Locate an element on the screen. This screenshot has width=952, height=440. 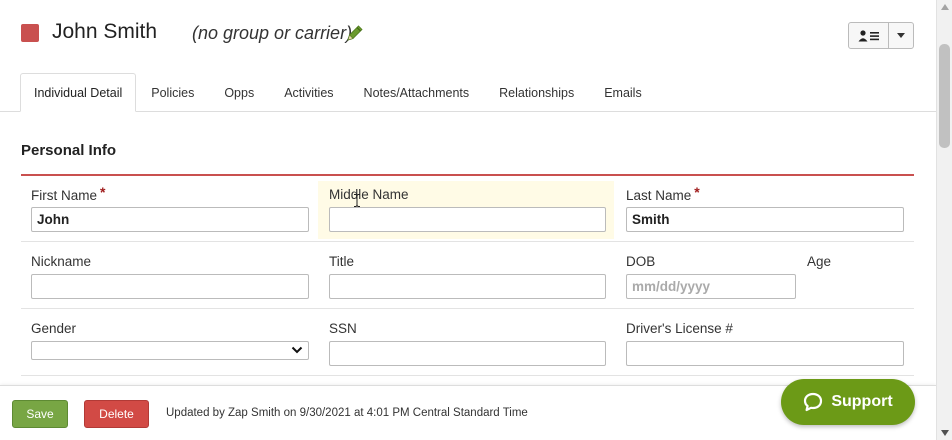
caret-down-button is located at coordinates (901, 35).